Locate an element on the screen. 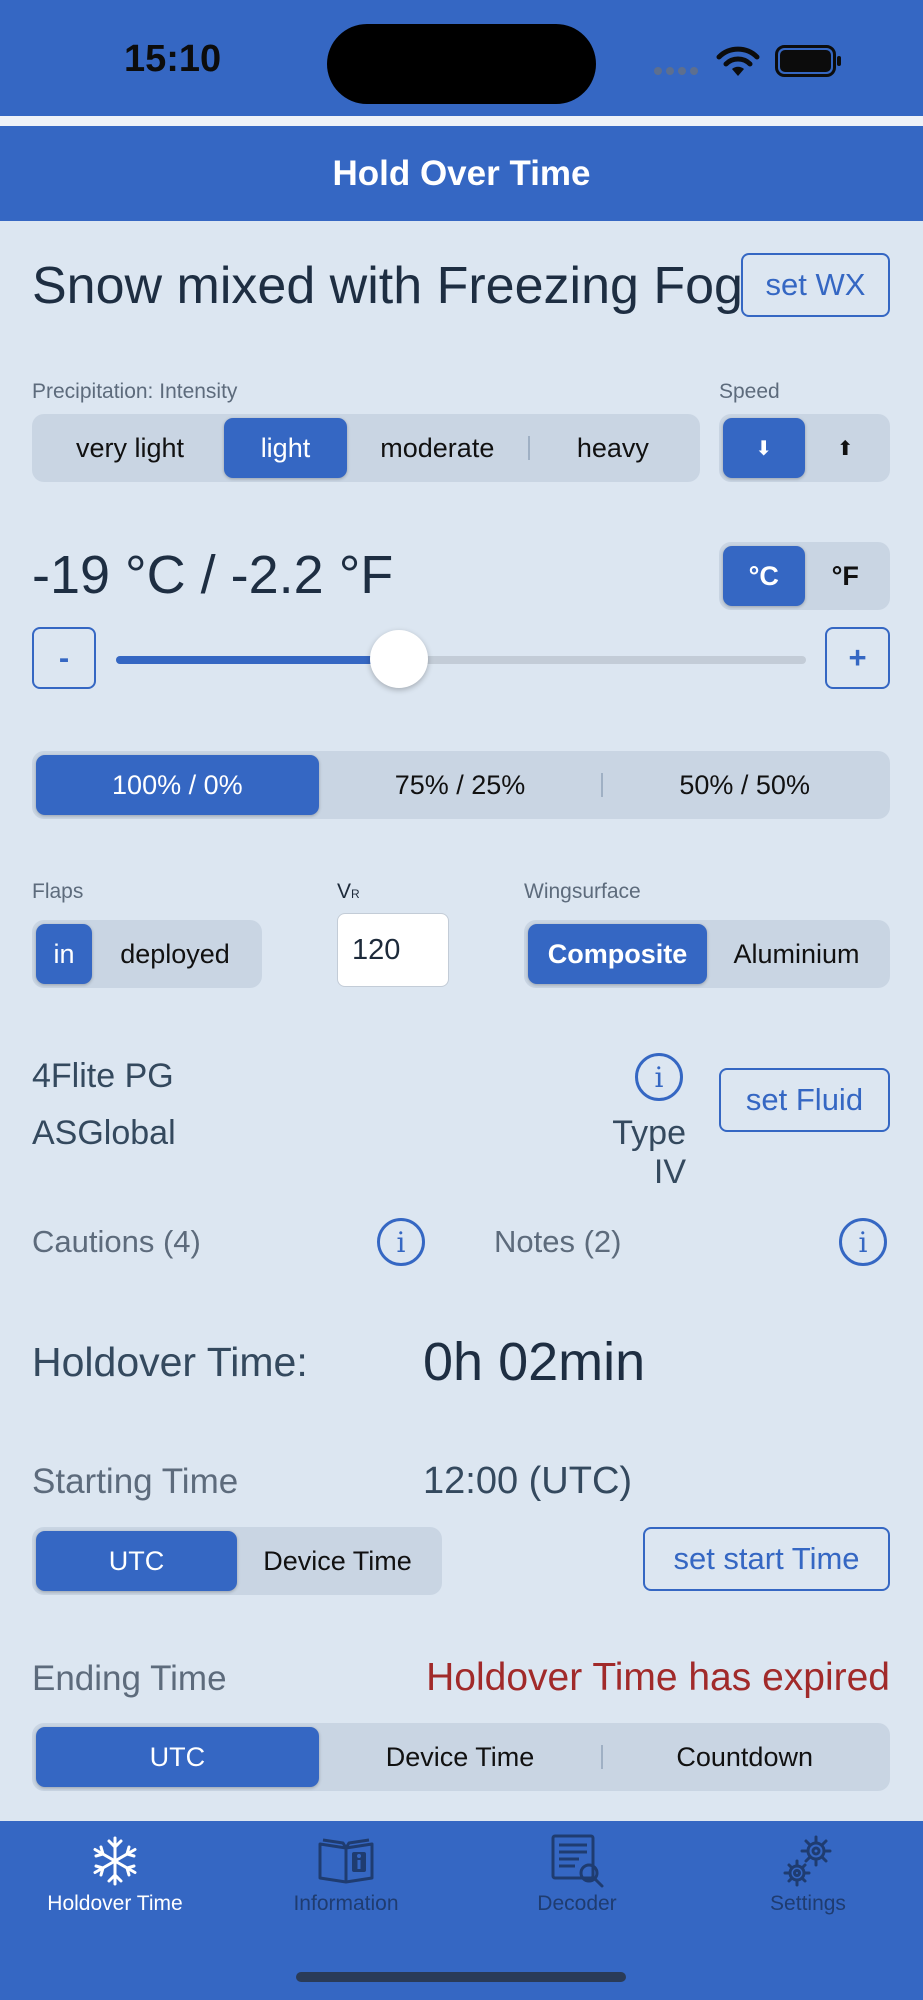 The image size is (923, 2000). speed-control: ⬇ ⬆ is located at coordinates (804, 448).